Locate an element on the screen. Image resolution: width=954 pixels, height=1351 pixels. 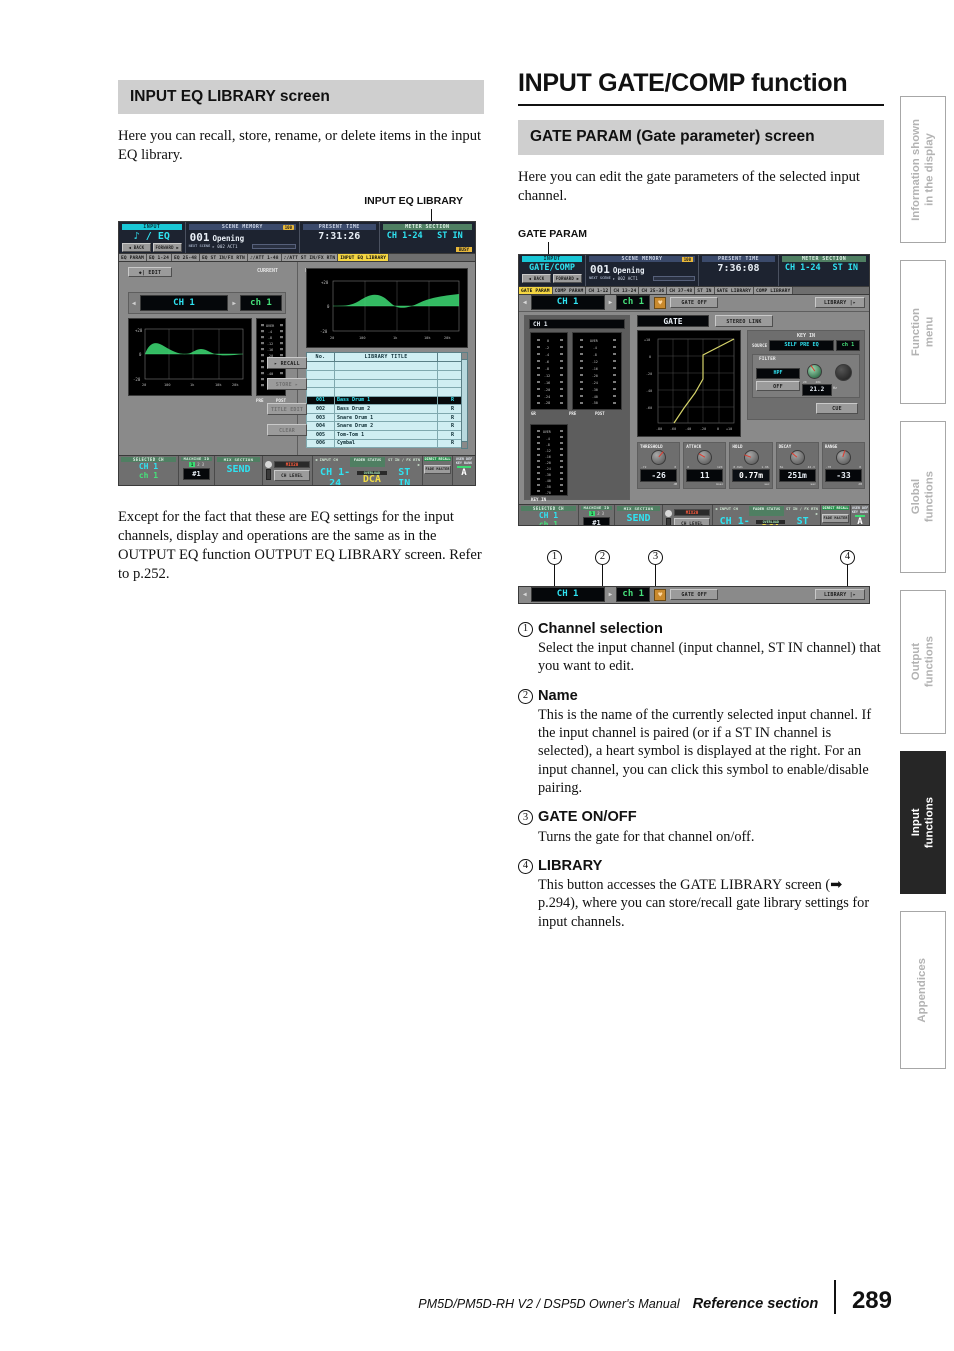
gate-ch-range: CH 1-24 is located at coordinates (734, 520).